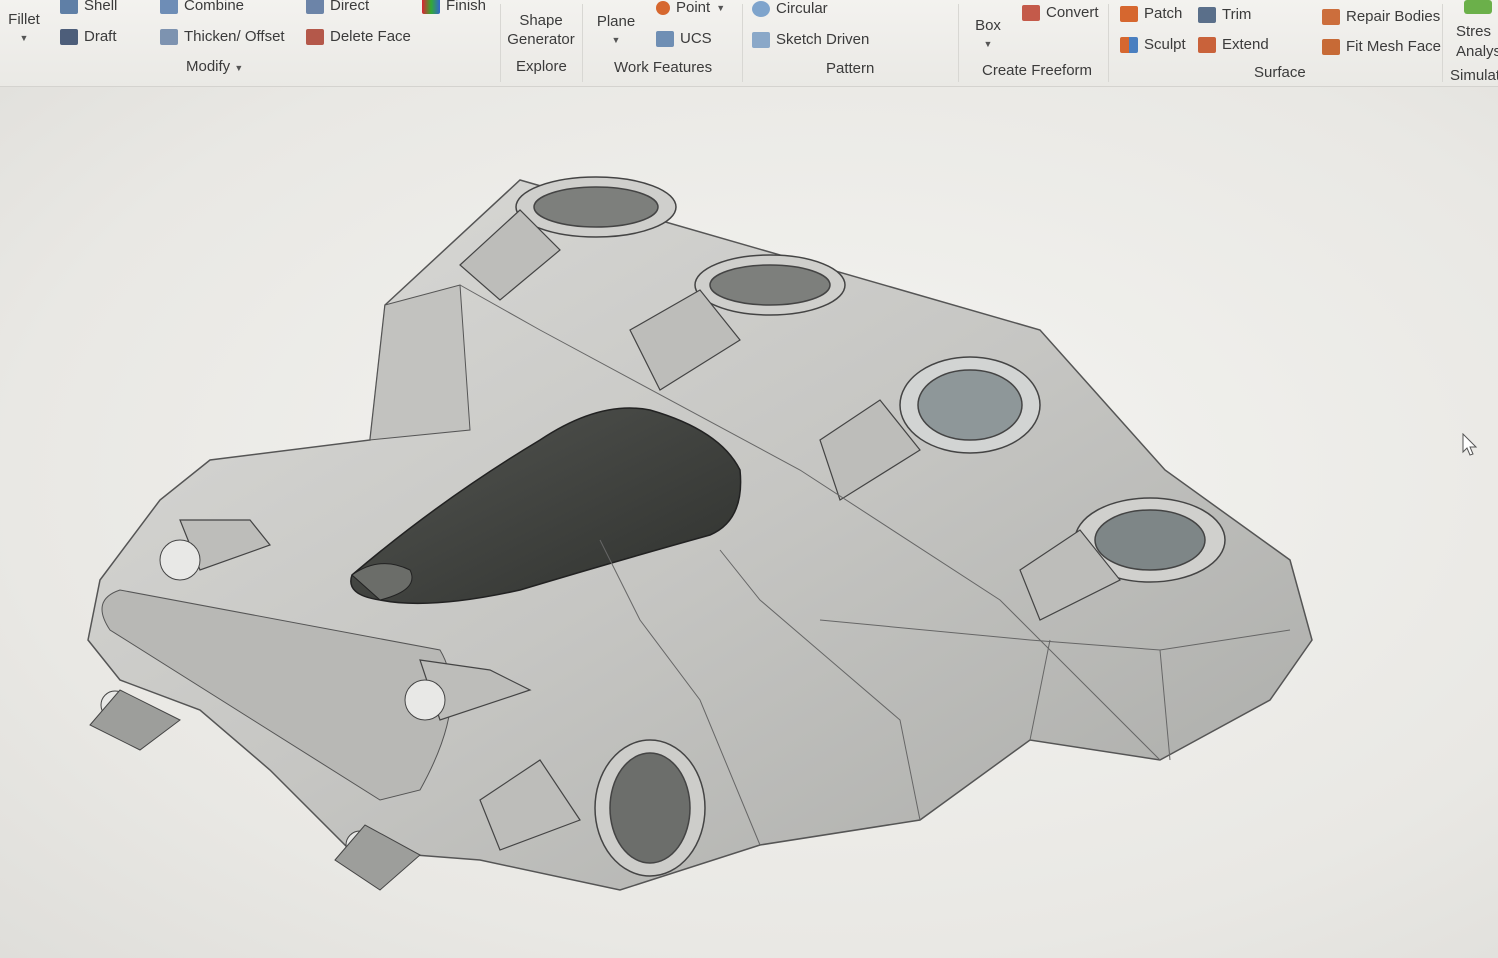 The height and width of the screenshot is (958, 1498). What do you see at coordinates (370, 36) in the screenshot?
I see `delete-face-label: Delete Face` at bounding box center [370, 36].